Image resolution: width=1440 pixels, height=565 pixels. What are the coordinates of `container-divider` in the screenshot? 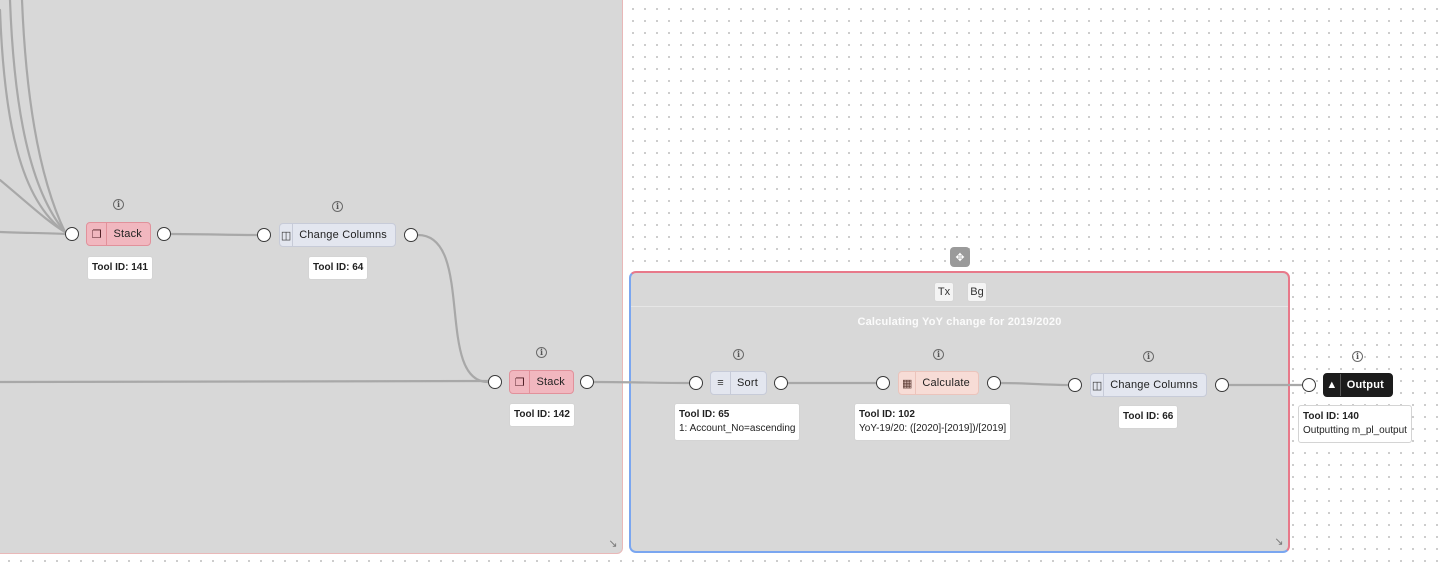 It's located at (959, 306).